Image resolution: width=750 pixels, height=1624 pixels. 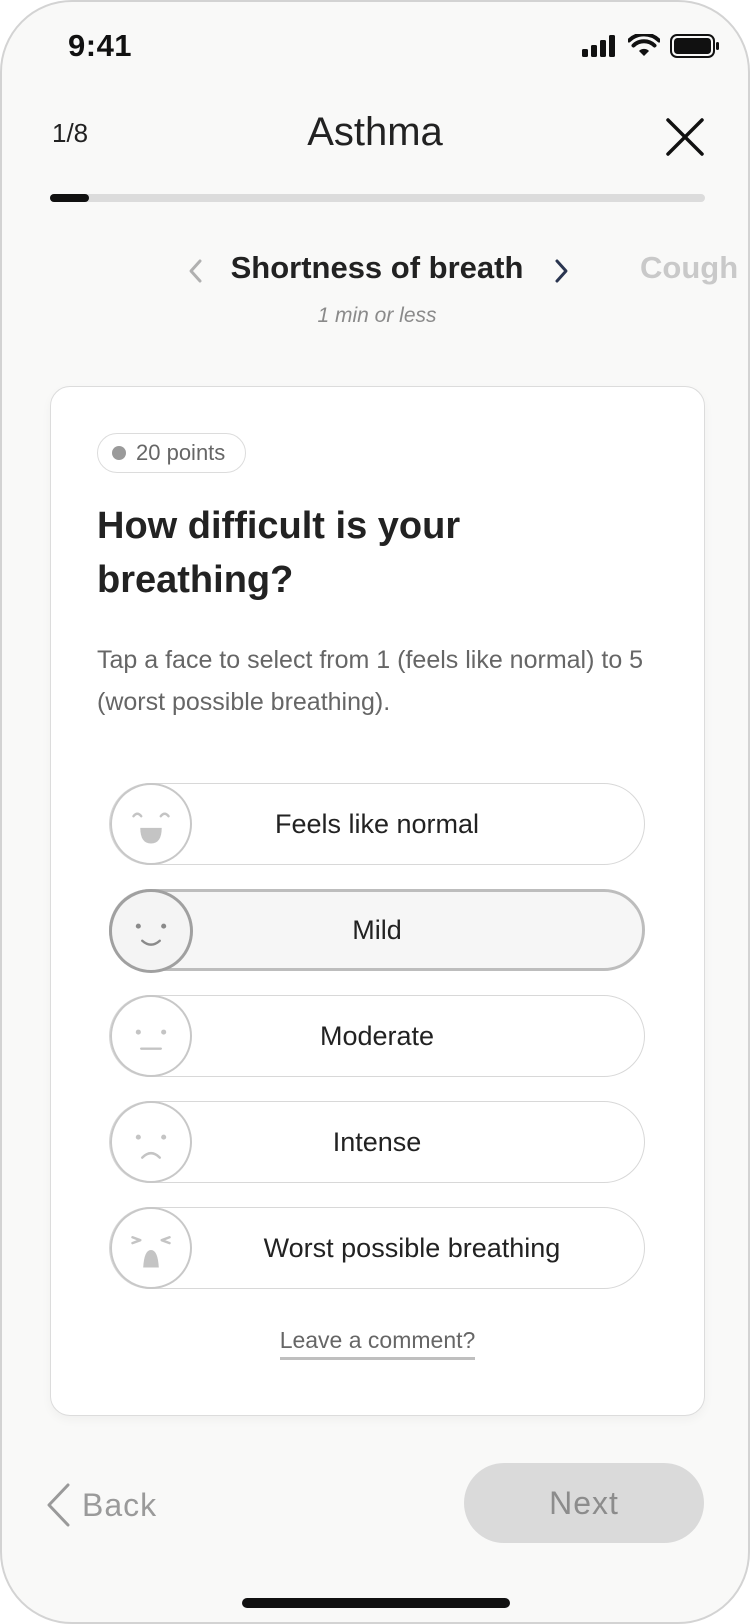 What do you see at coordinates (689, 268) in the screenshot?
I see `next-symptom-title: Cough` at bounding box center [689, 268].